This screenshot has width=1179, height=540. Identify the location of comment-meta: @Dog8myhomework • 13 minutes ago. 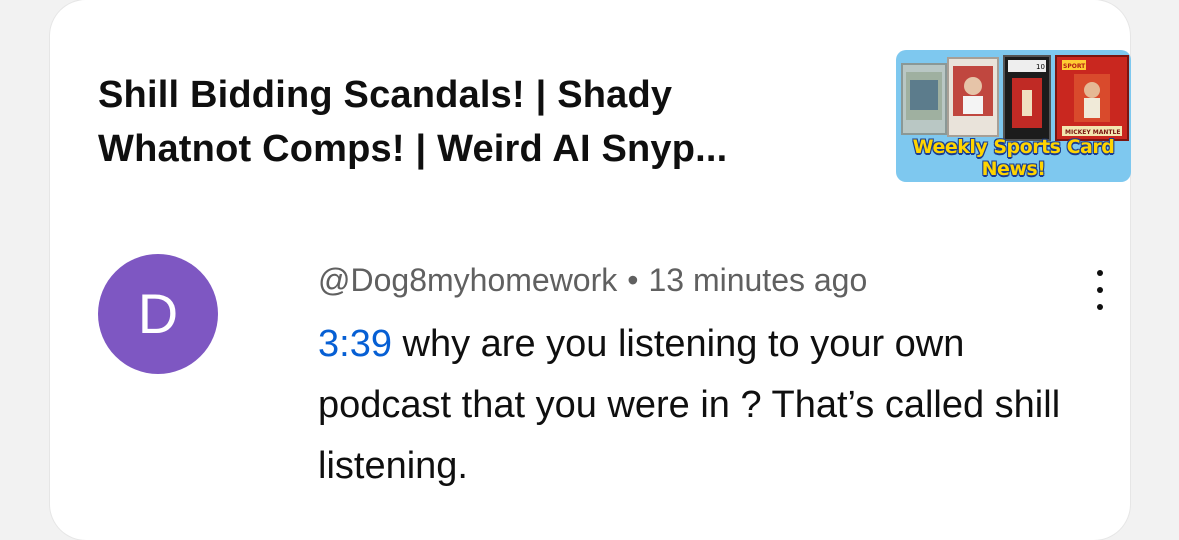
(592, 280).